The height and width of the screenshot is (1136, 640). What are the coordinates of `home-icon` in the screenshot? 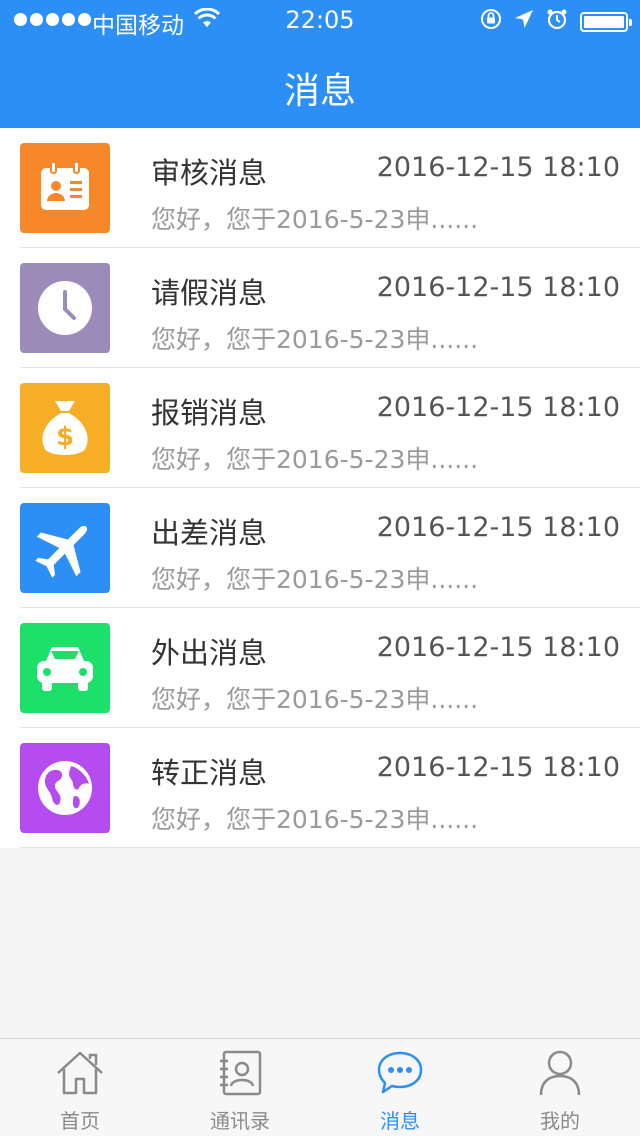 It's located at (80, 1075).